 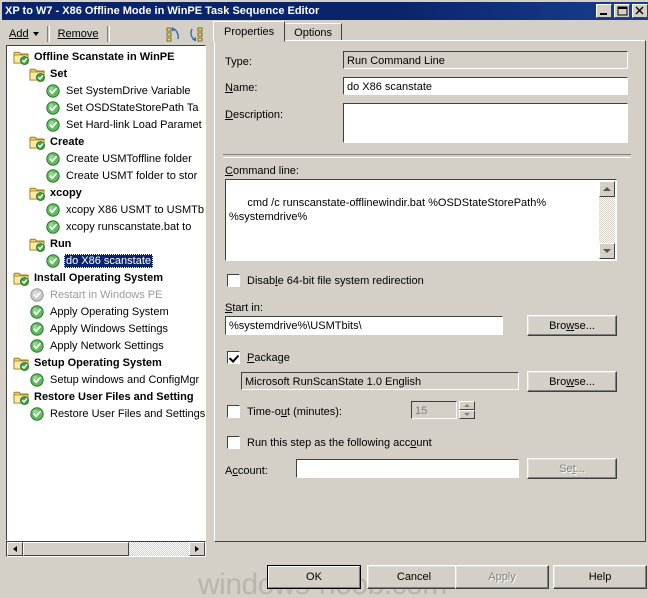 I want to click on tree-group-item: Setup Operating System, so click(x=106, y=362).